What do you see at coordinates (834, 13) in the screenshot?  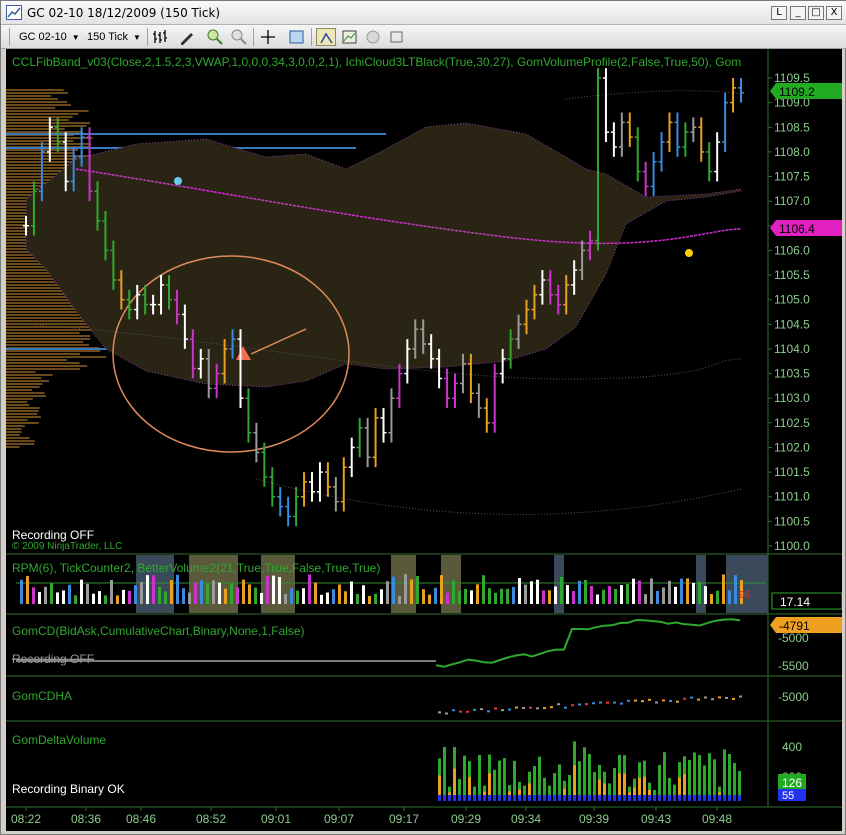 I see `close-button: X` at bounding box center [834, 13].